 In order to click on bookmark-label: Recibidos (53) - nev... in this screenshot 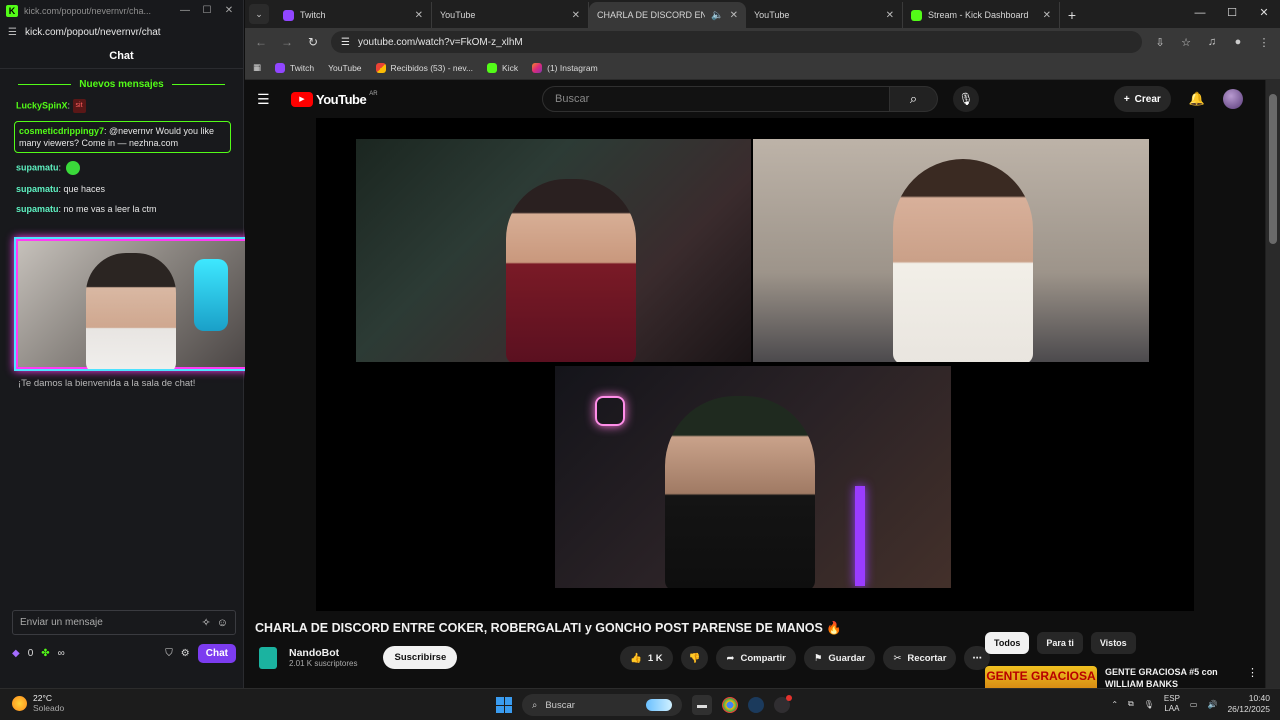, I will do `click(432, 67)`.